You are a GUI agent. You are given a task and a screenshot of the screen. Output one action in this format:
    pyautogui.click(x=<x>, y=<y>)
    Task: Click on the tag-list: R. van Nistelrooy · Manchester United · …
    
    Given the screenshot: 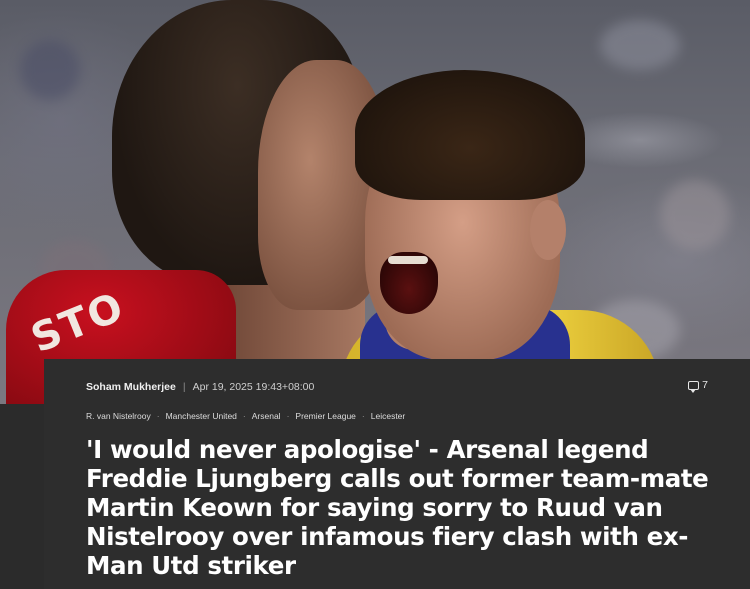 What is the action you would take?
    pyautogui.click(x=245, y=416)
    